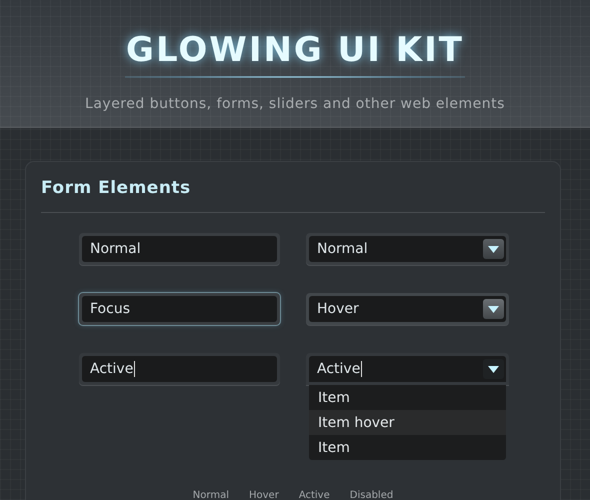  Describe the element at coordinates (295, 50) in the screenshot. I see `page-title: GLOWING UI KIT` at that location.